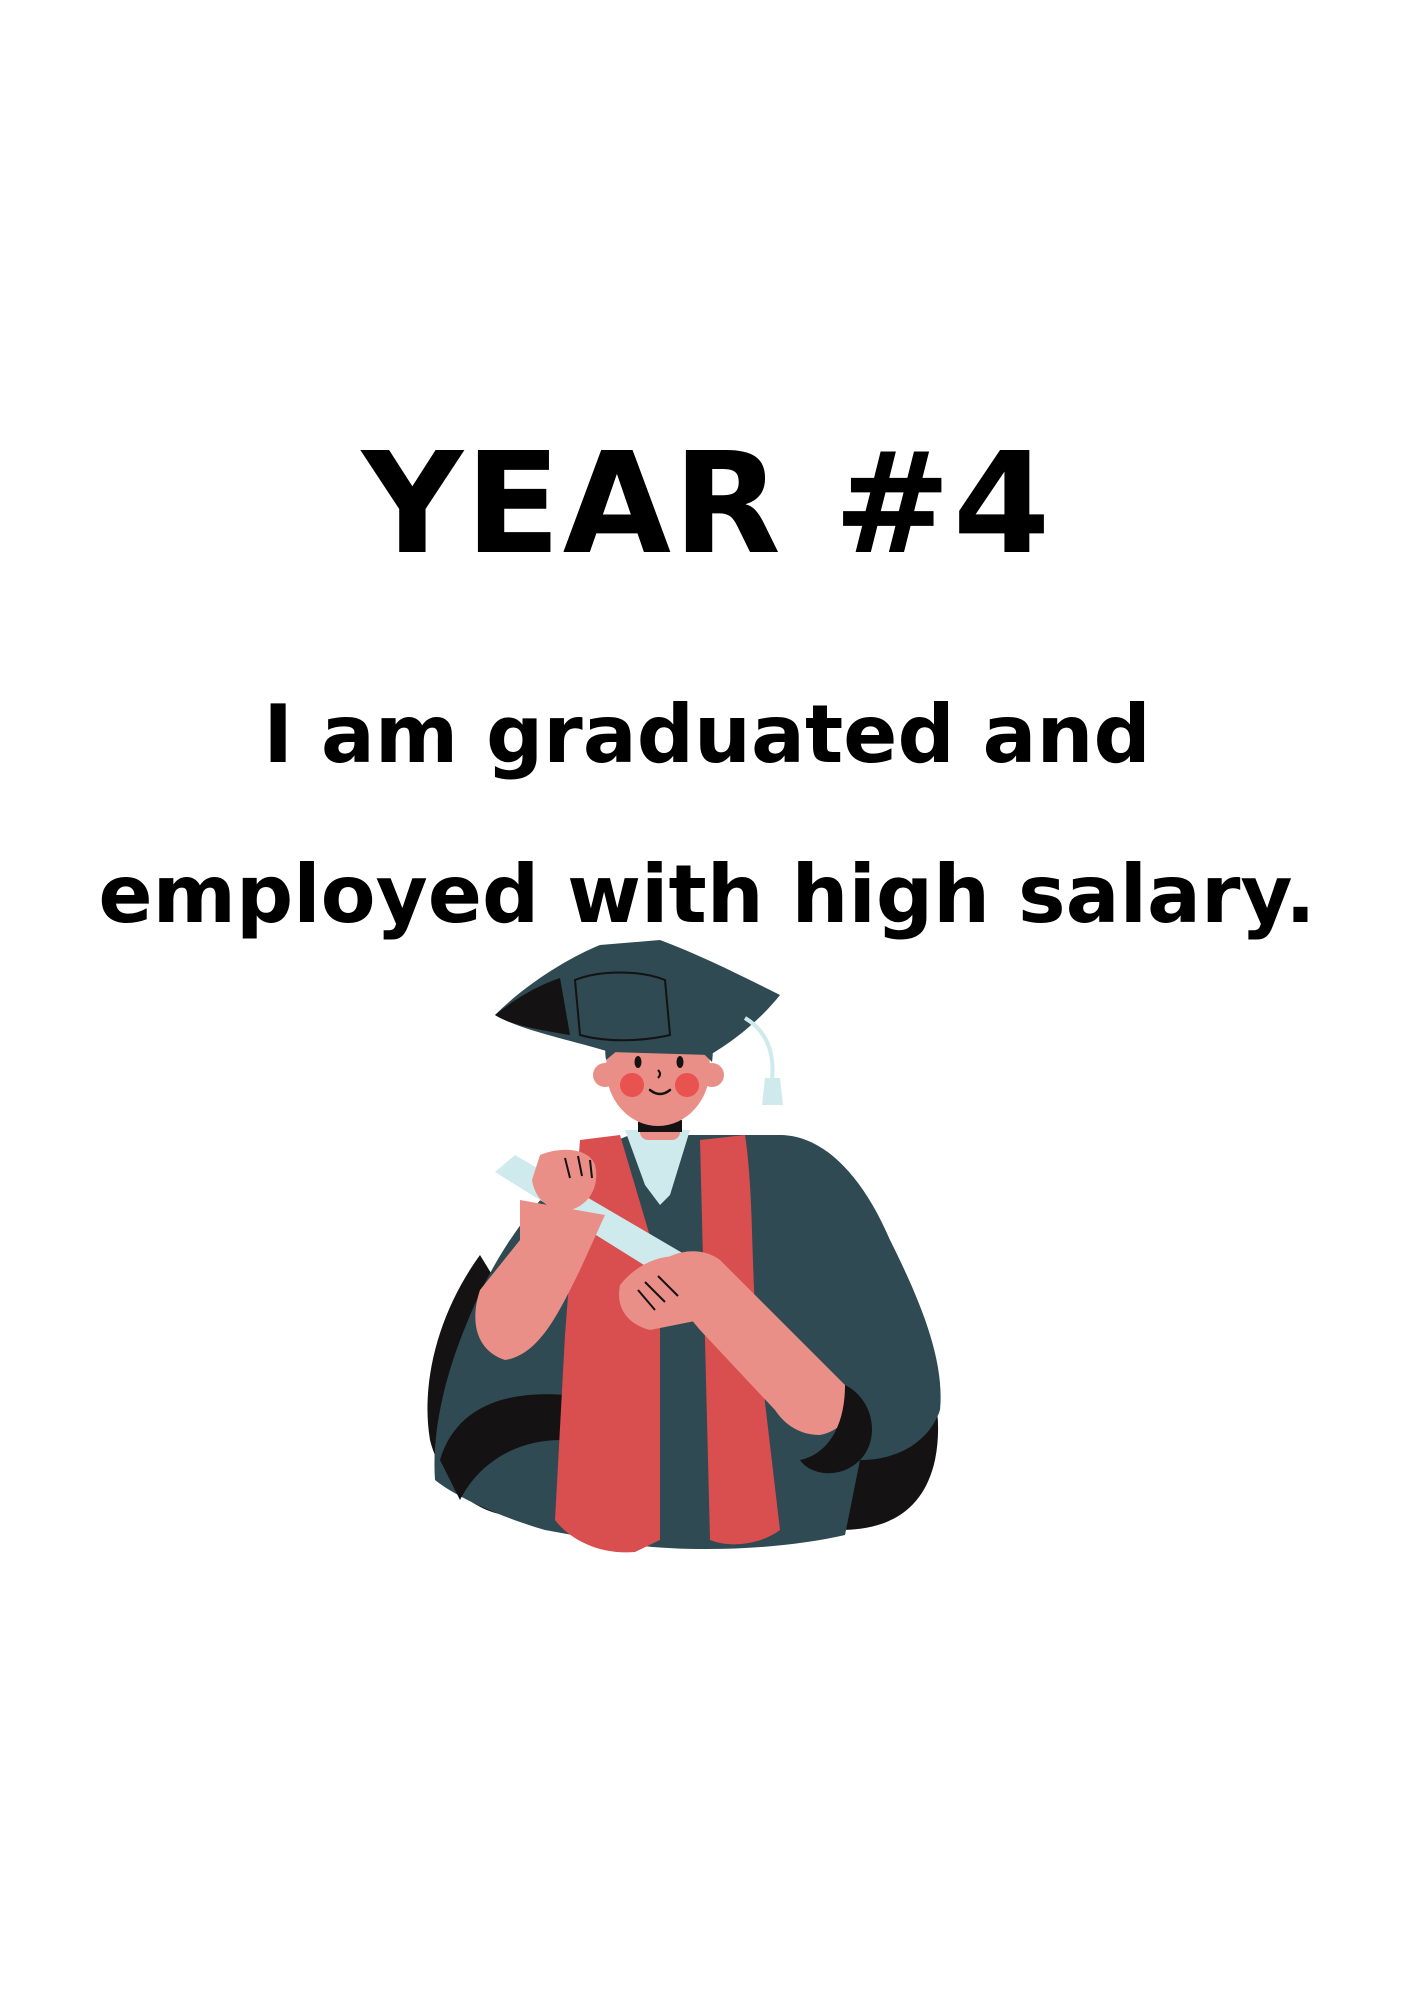  What do you see at coordinates (707, 504) in the screenshot?
I see `page-title: YEAR #4` at bounding box center [707, 504].